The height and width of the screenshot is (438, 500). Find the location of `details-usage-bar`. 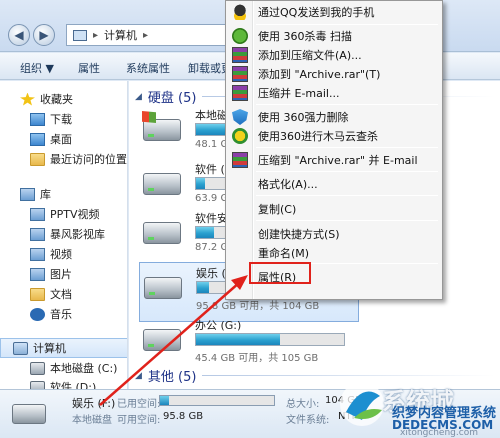

details-usage-bar is located at coordinates (217, 400).